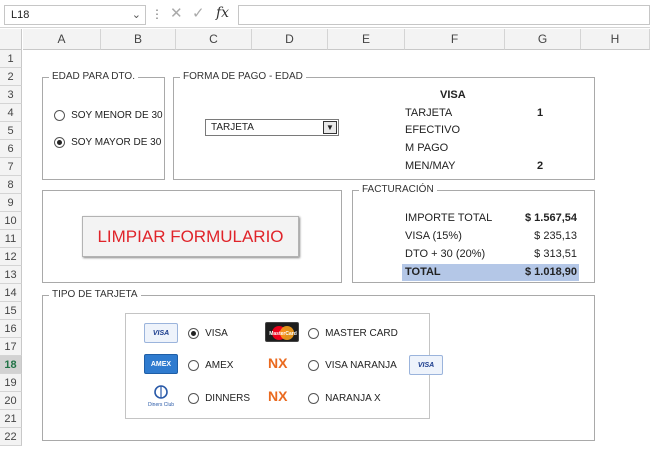 This screenshot has height=450, width=650. Describe the element at coordinates (11, 77) in the screenshot. I see `row-header: 2` at that location.